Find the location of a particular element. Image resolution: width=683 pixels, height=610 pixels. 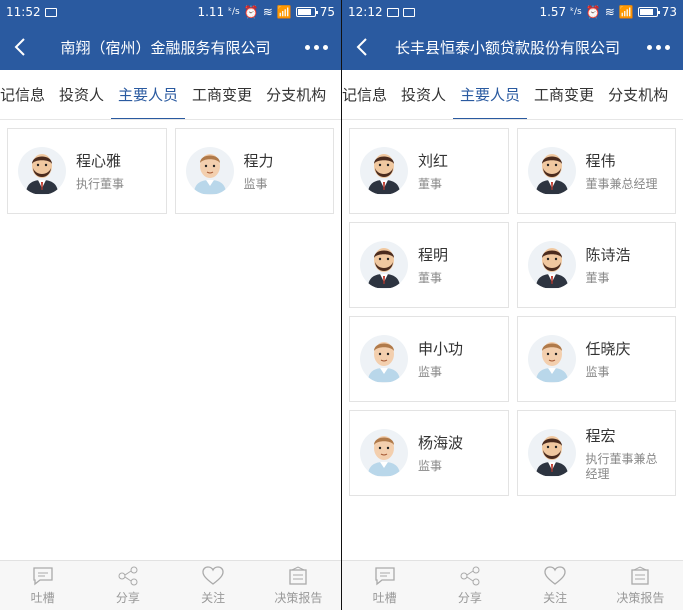

person-card: 程心雅 执行董事 is located at coordinates (87, 171).